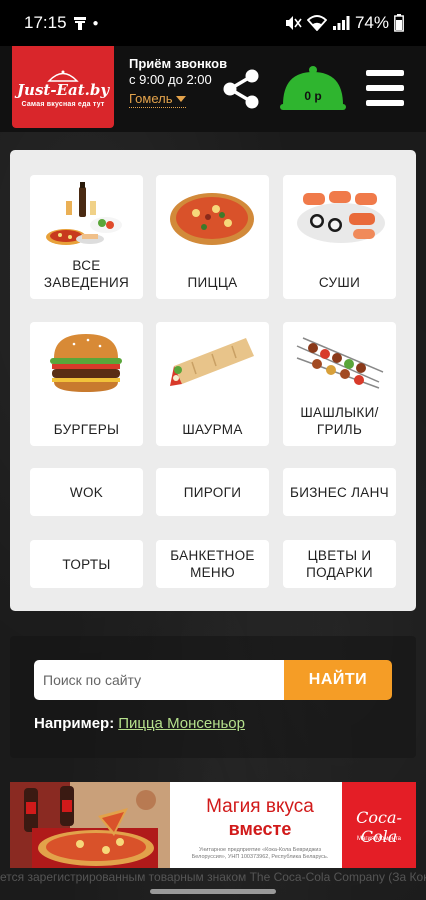 This screenshot has width=426, height=900. Describe the element at coordinates (212, 282) in the screenshot. I see `category-label: ПИЦЦА` at that location.